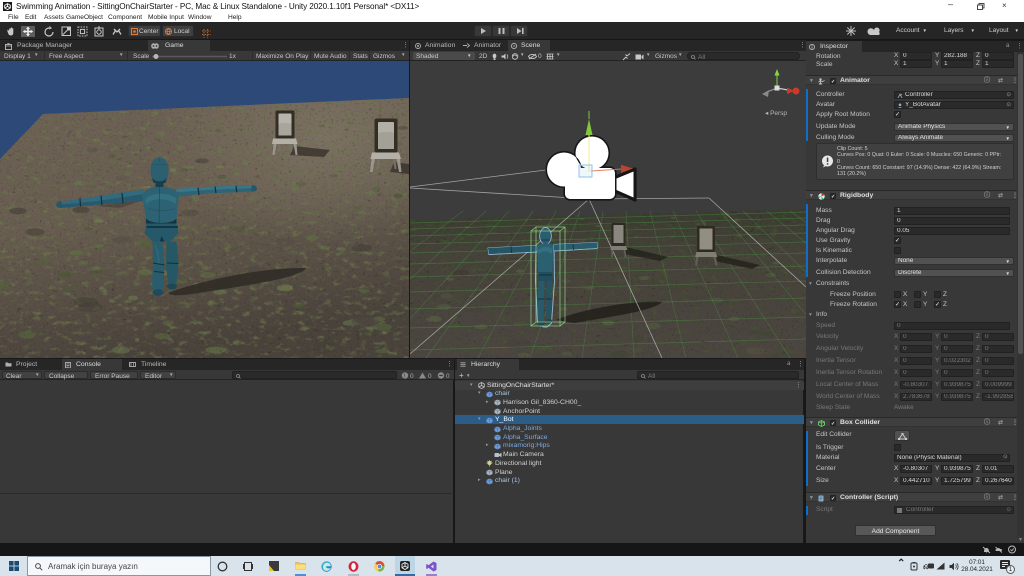 The width and height of the screenshot is (1024, 576). Describe the element at coordinates (776, 113) in the screenshot. I see `svg-text: ◂ Persp` at that location.